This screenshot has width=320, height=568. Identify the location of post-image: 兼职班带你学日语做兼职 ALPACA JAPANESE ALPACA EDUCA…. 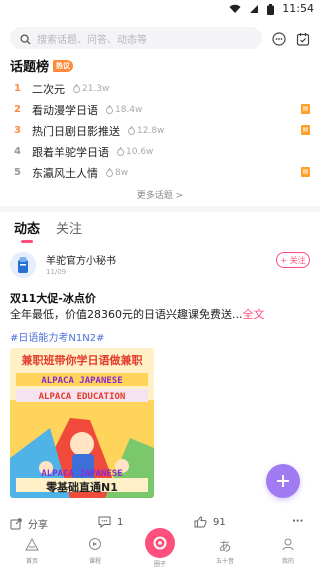
(82, 423).